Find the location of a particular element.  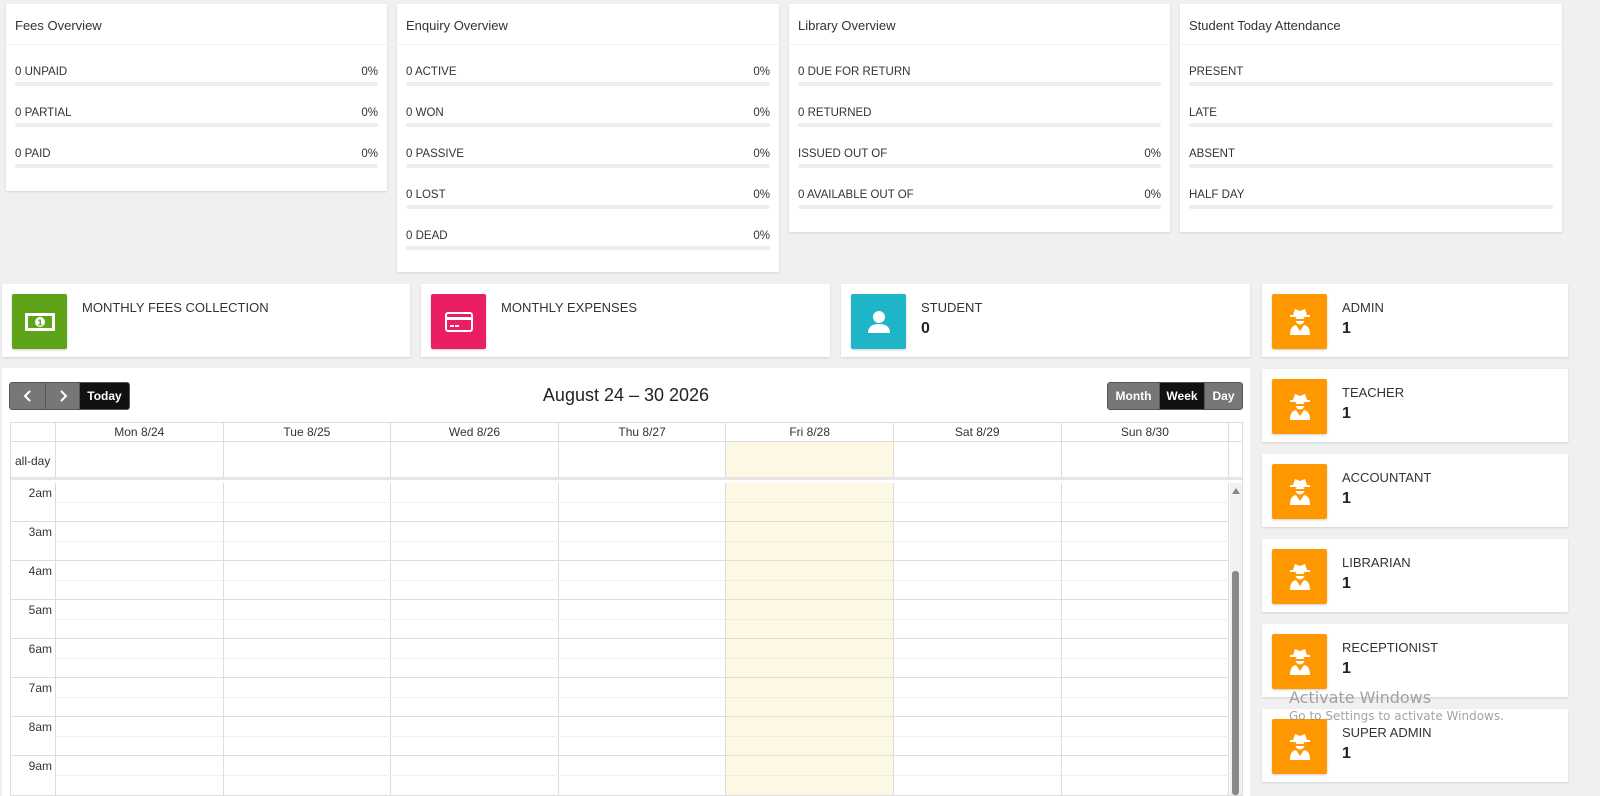

month-view-button: Month is located at coordinates (1134, 396).